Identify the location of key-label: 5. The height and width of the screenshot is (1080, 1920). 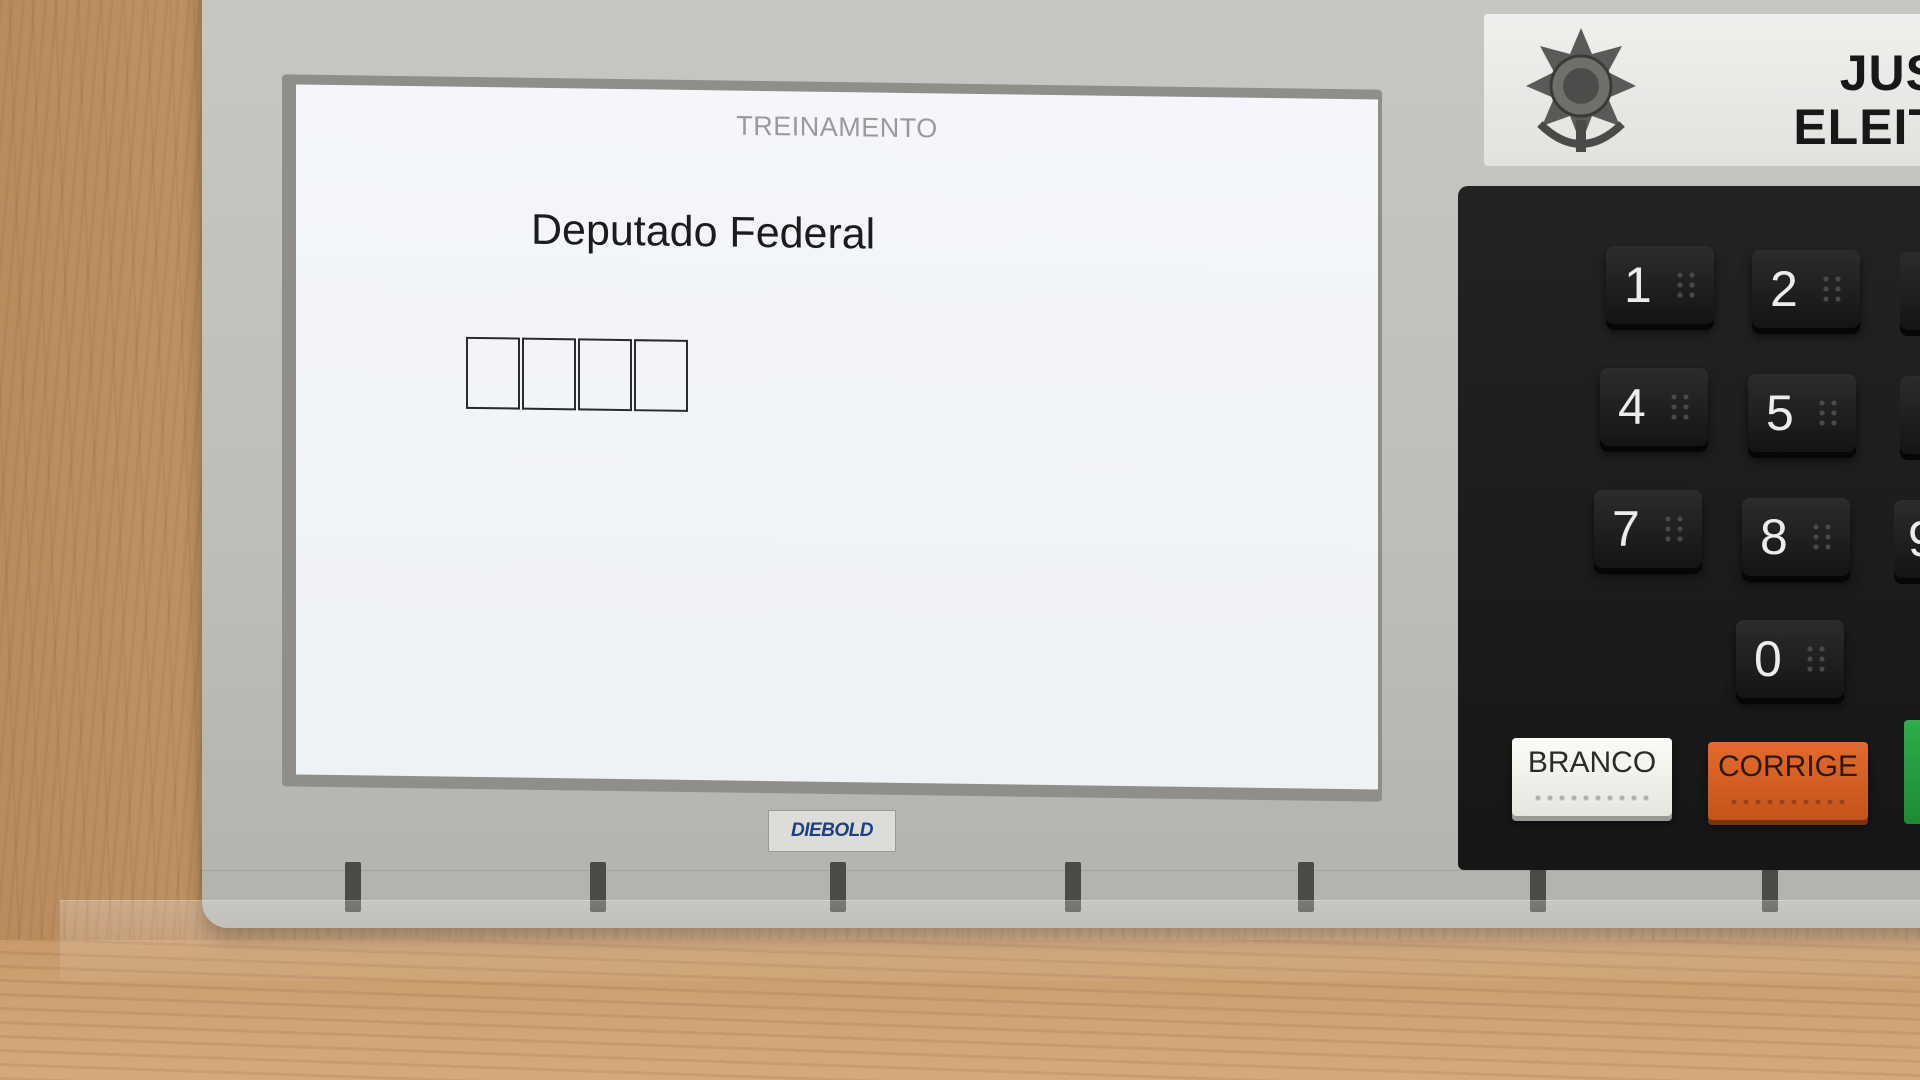
(1780, 413).